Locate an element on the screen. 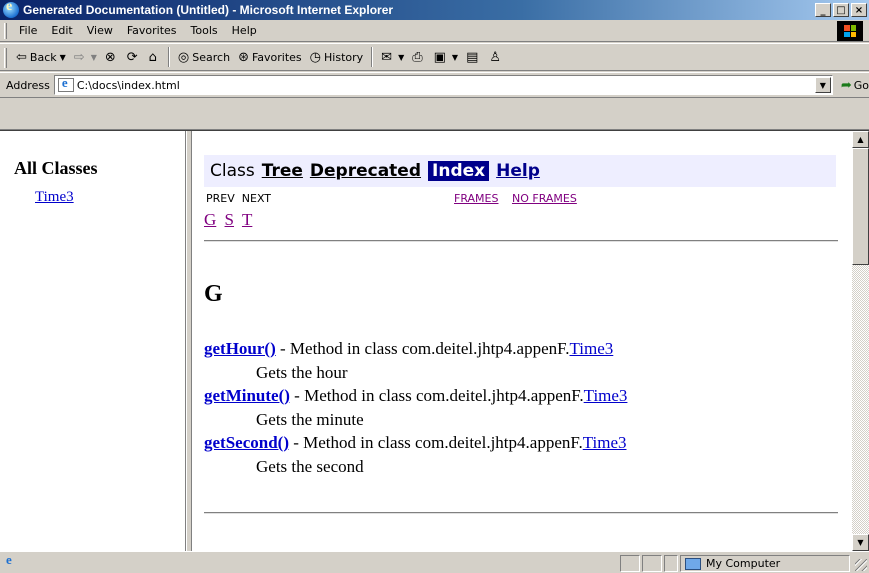 Image resolution: width=869 pixels, height=573 pixels. method-link-getminute: getMinute() is located at coordinates (247, 395).